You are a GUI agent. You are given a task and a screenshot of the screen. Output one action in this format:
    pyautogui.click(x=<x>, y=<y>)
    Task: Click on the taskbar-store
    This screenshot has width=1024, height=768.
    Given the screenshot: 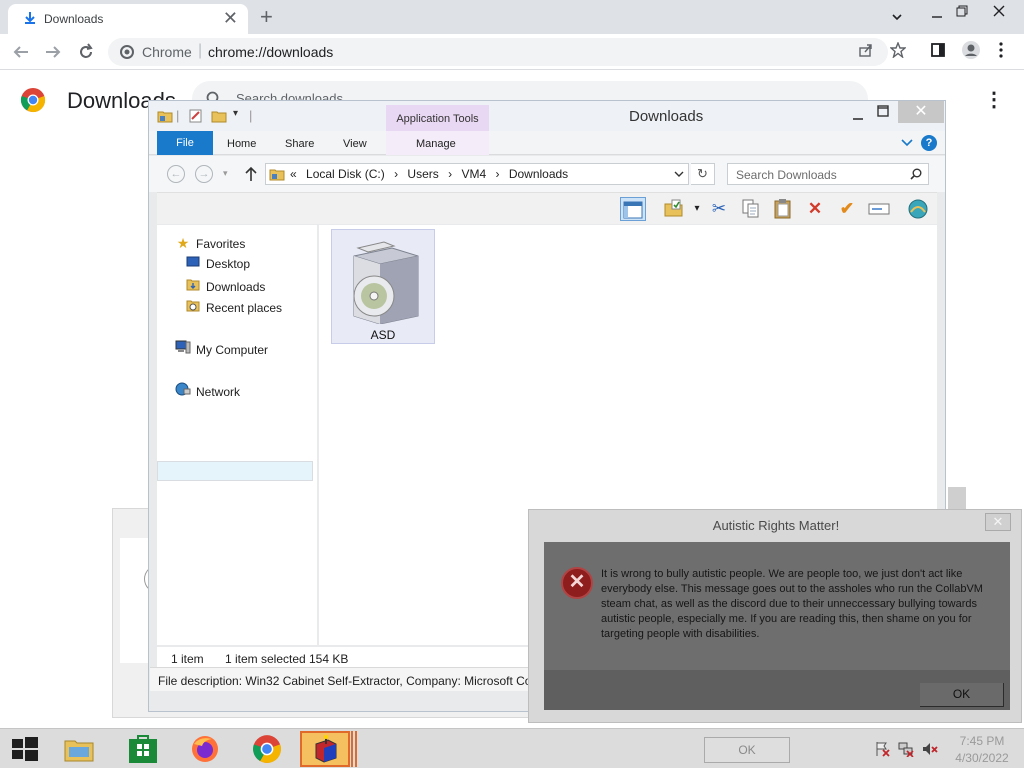 What is the action you would take?
    pyautogui.click(x=143, y=749)
    